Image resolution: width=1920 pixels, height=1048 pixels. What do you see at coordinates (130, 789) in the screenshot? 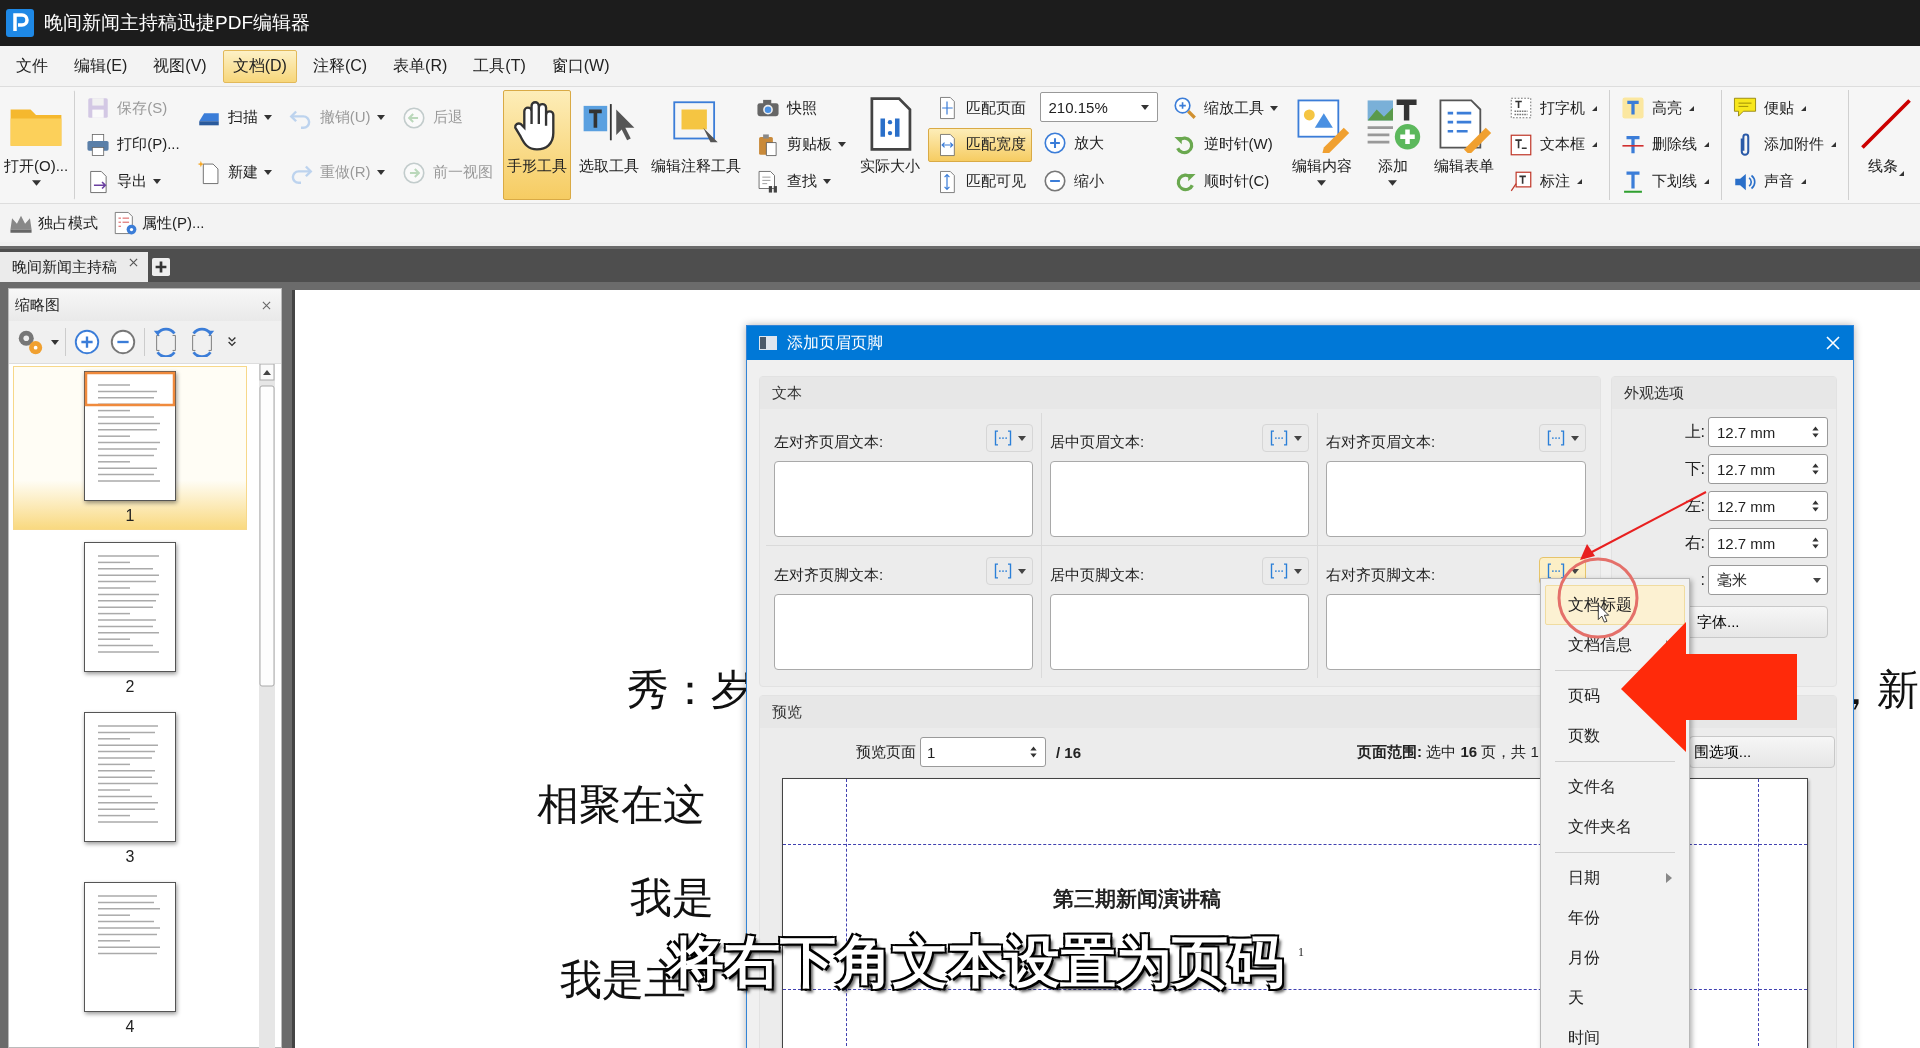
I see `thumbnail-item: 3` at bounding box center [130, 789].